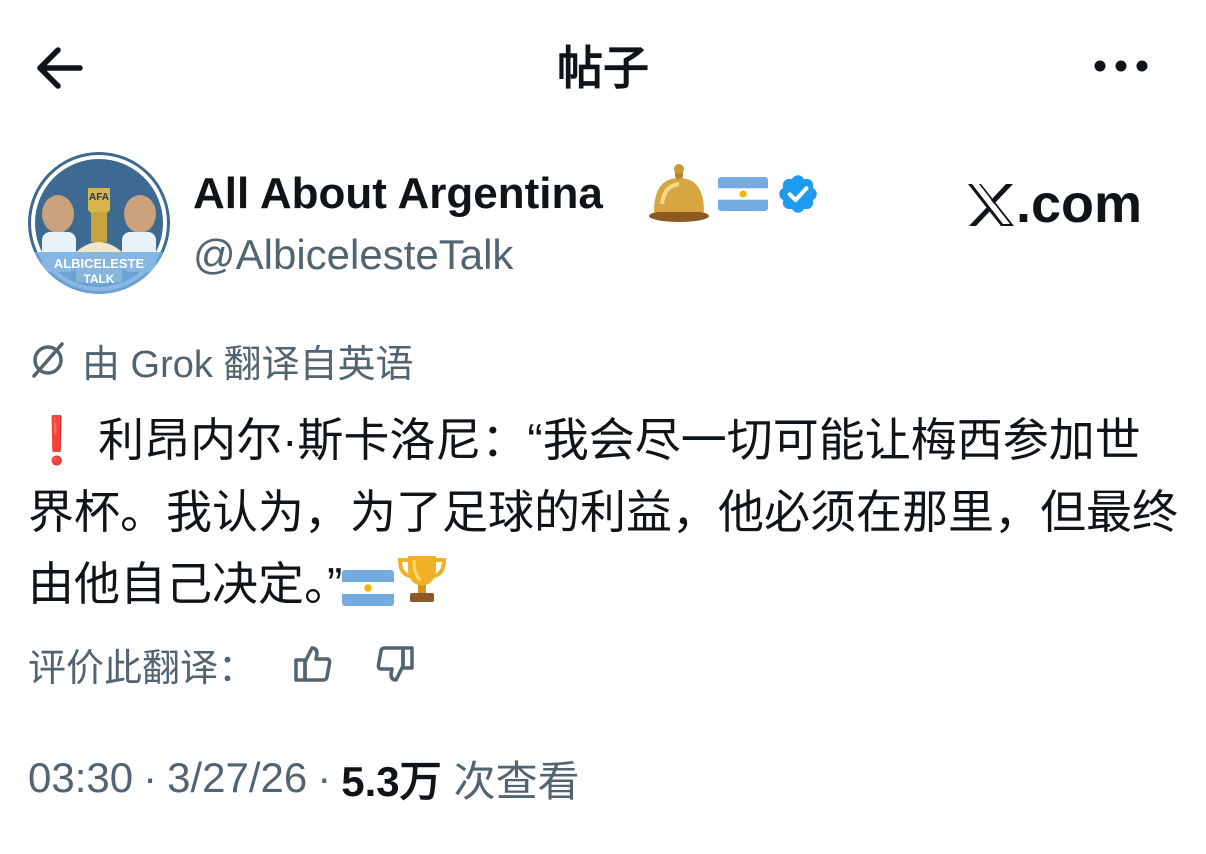 The image size is (1206, 854). I want to click on rate-translation-label: 评价此翻译：, so click(142, 668).